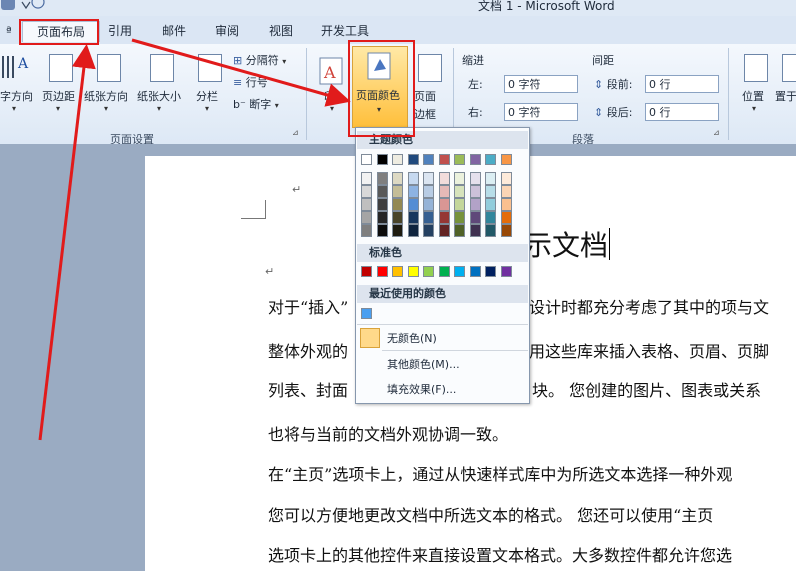 The width and height of the screenshot is (796, 571). I want to click on arrow-to-button, so click(241, 72).